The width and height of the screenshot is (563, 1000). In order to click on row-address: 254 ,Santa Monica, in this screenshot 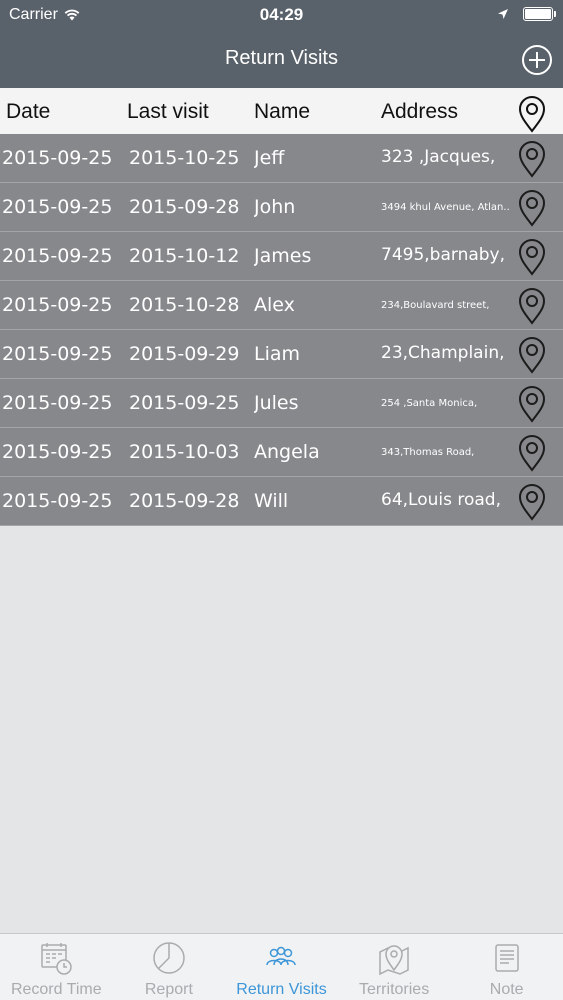, I will do `click(429, 403)`.